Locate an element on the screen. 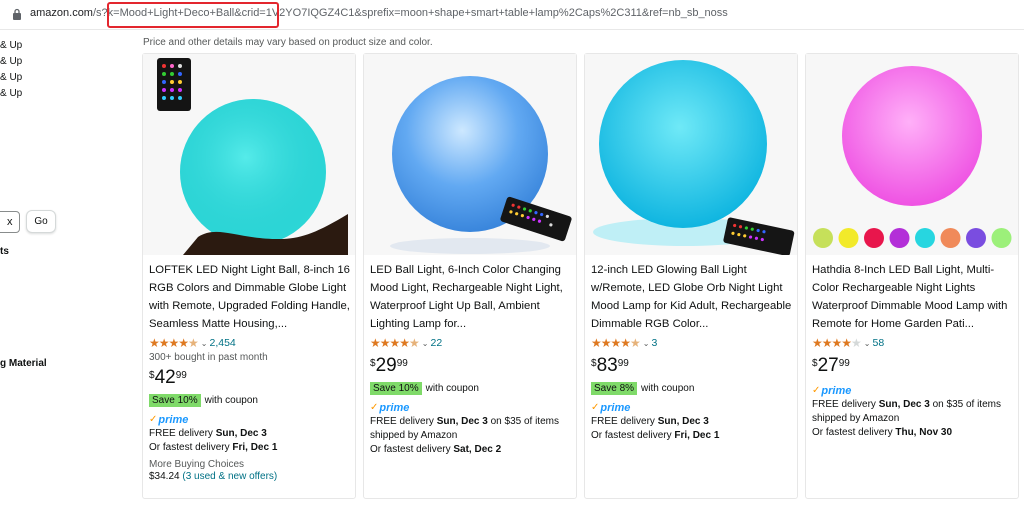 The height and width of the screenshot is (505, 1024). more-offers-link: (3 used & new offers) is located at coordinates (229, 476).